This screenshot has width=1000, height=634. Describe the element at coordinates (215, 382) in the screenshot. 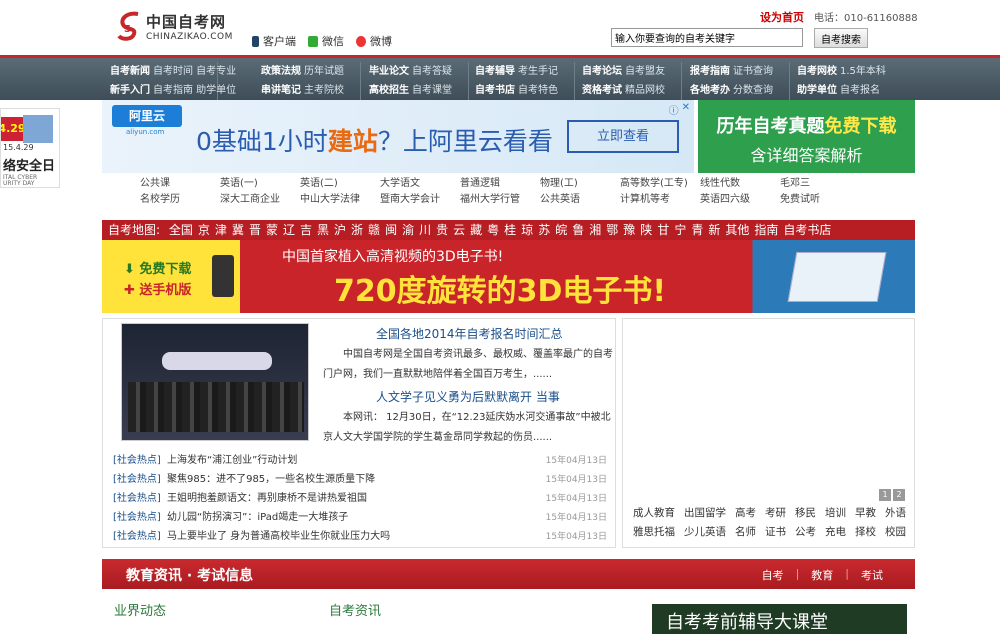

I see `news-photo` at that location.